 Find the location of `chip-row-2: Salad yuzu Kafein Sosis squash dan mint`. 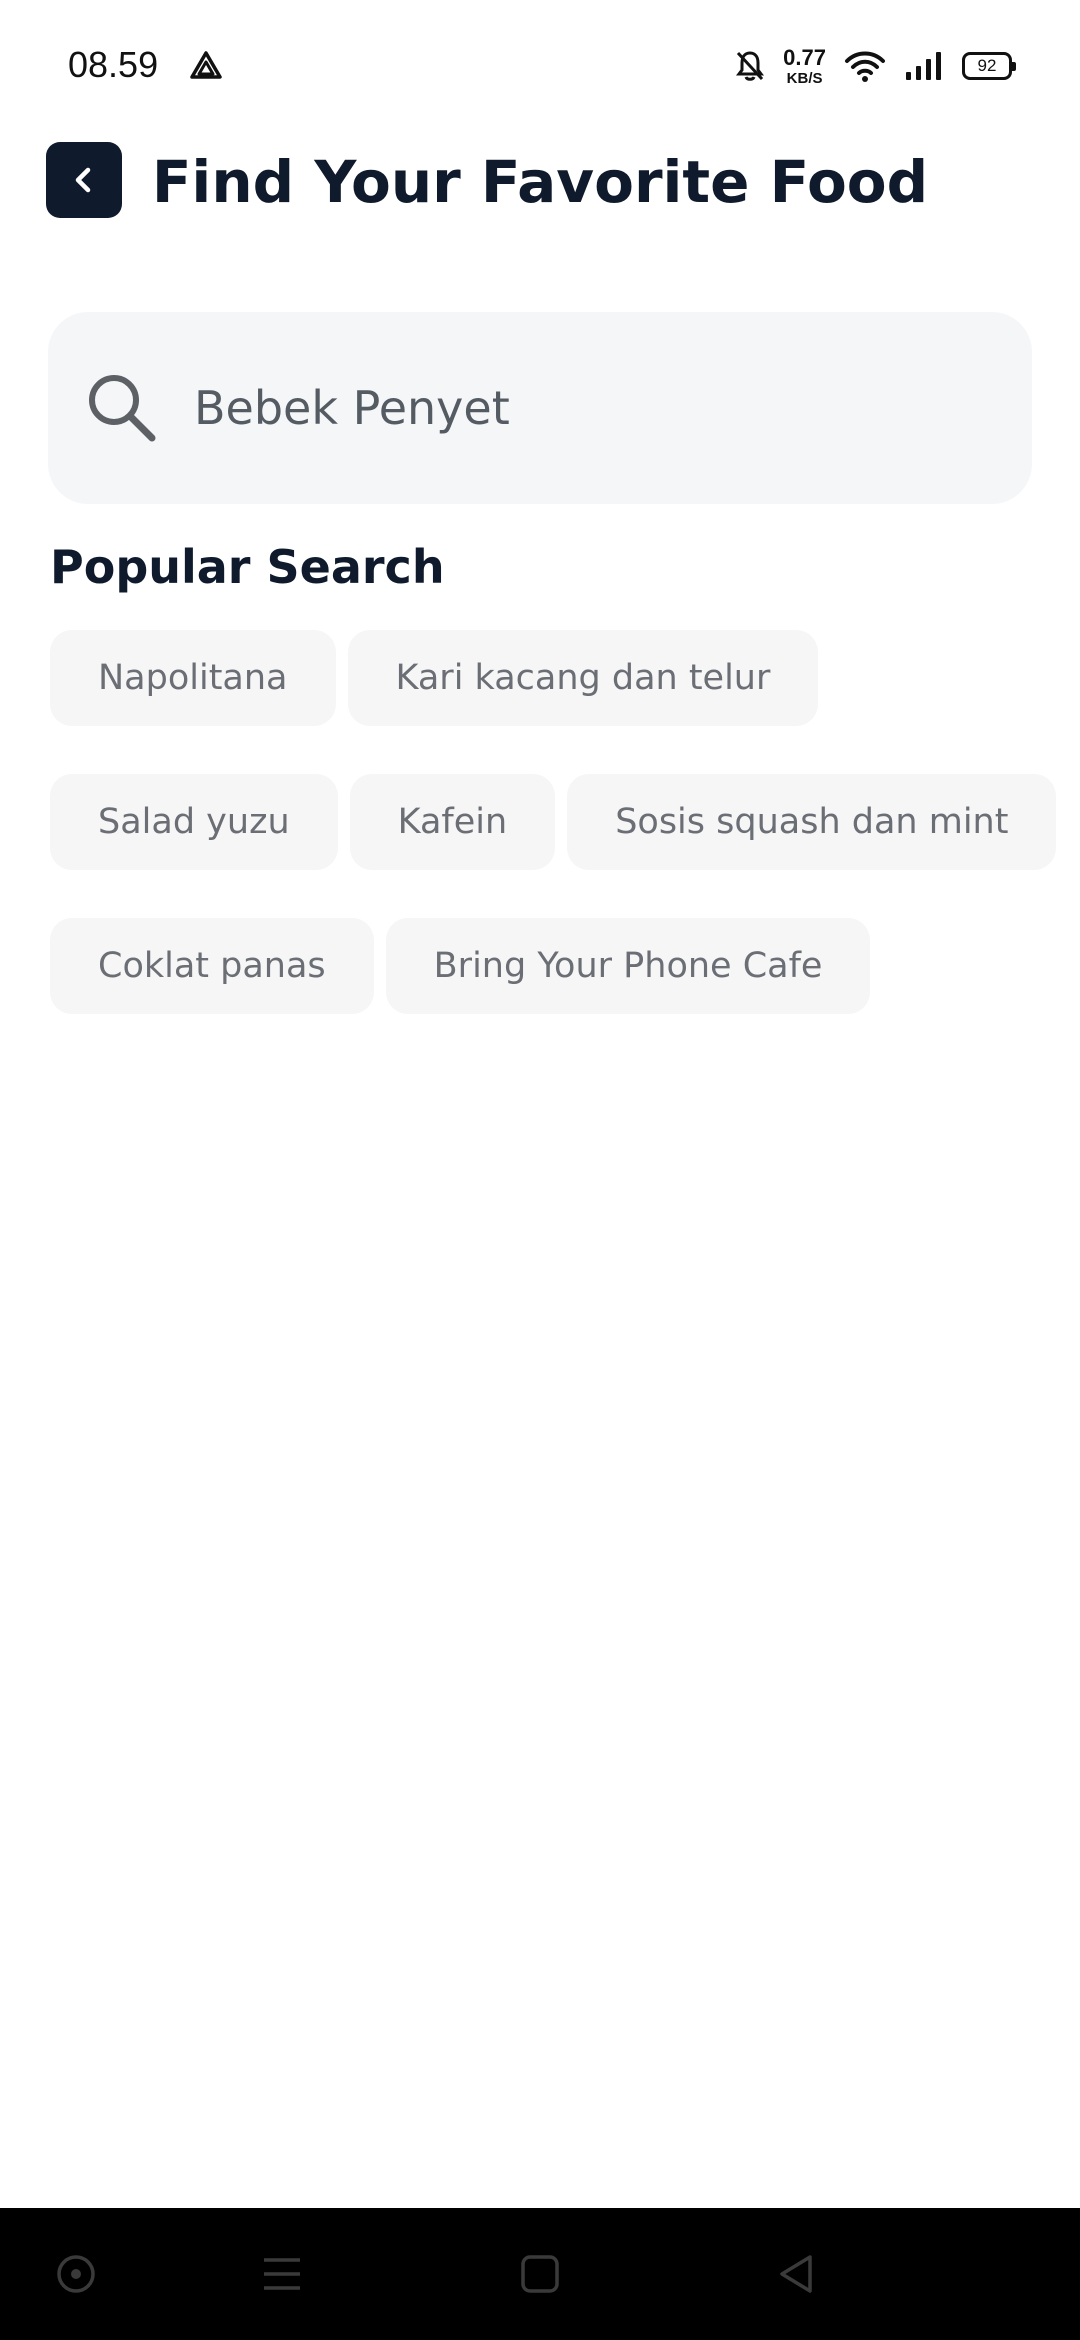

chip-row-2: Salad yuzu Kafein Sosis squash dan mint is located at coordinates (553, 822).